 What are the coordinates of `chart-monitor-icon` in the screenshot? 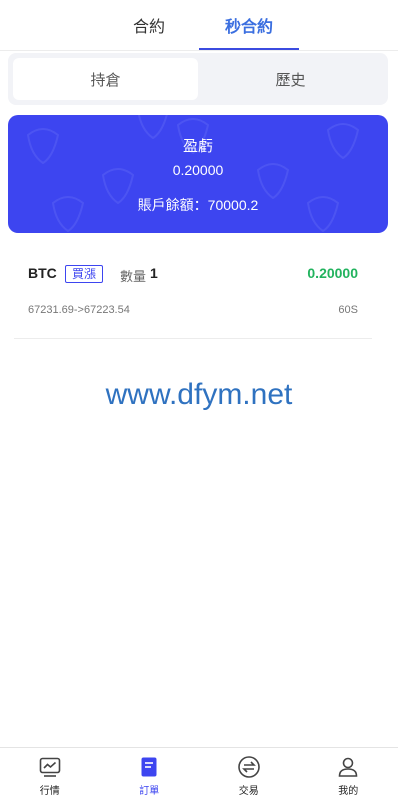 It's located at (50, 767).